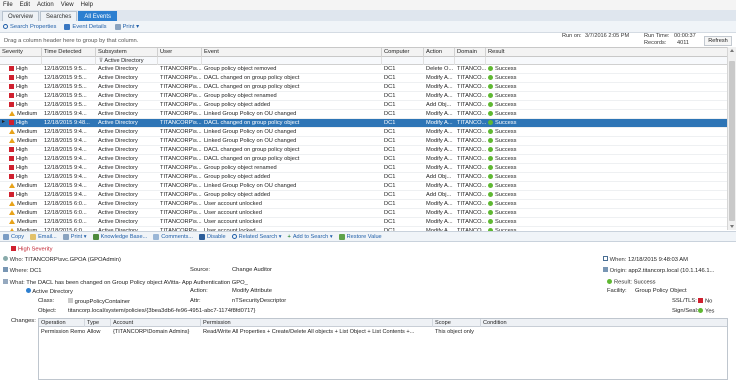 Image resolution: width=736 pixels, height=384 pixels. I want to click on disable-button: Disable, so click(212, 236).